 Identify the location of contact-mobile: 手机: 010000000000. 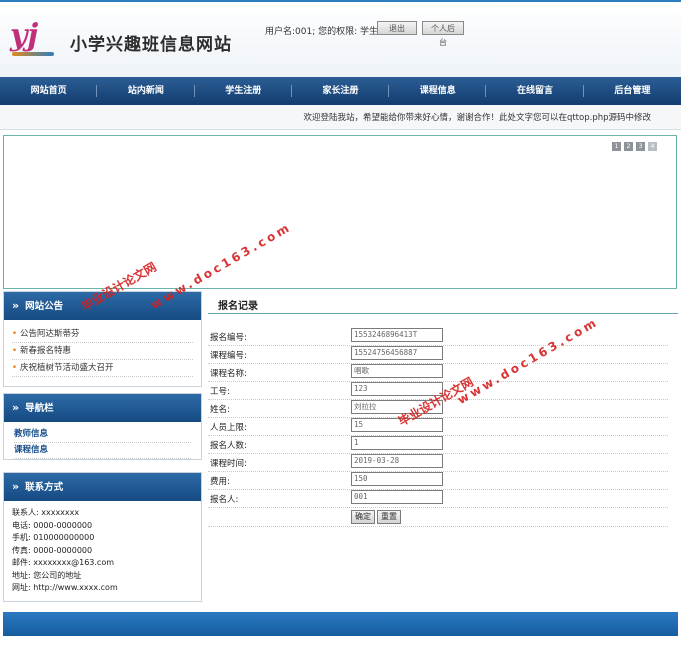
(53, 537).